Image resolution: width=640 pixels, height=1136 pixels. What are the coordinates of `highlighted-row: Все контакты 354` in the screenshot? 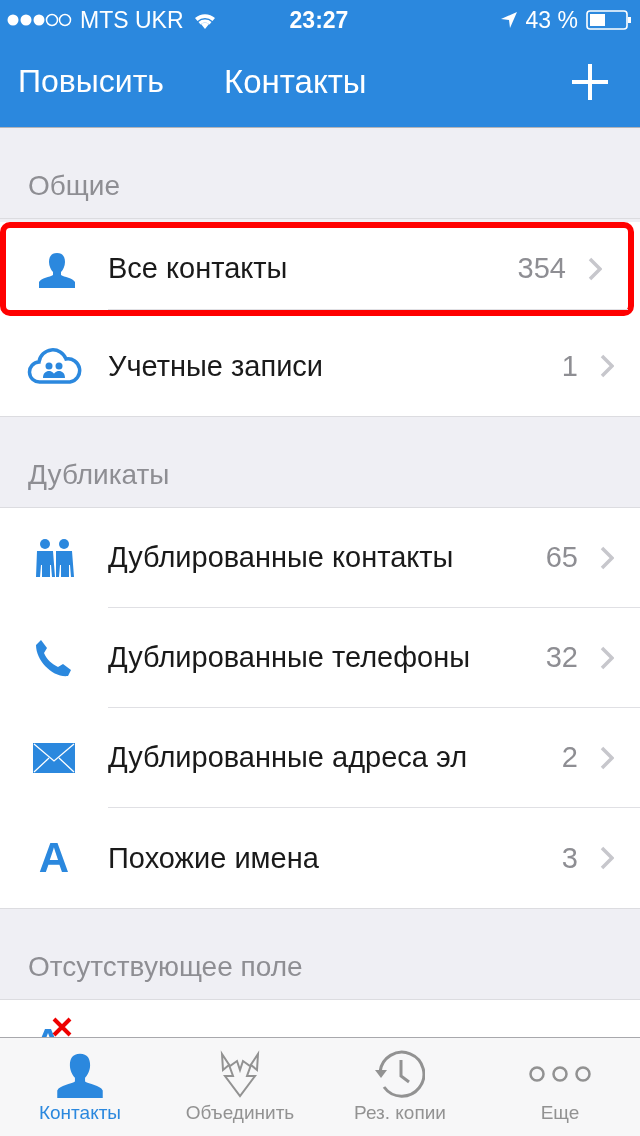 It's located at (317, 269).